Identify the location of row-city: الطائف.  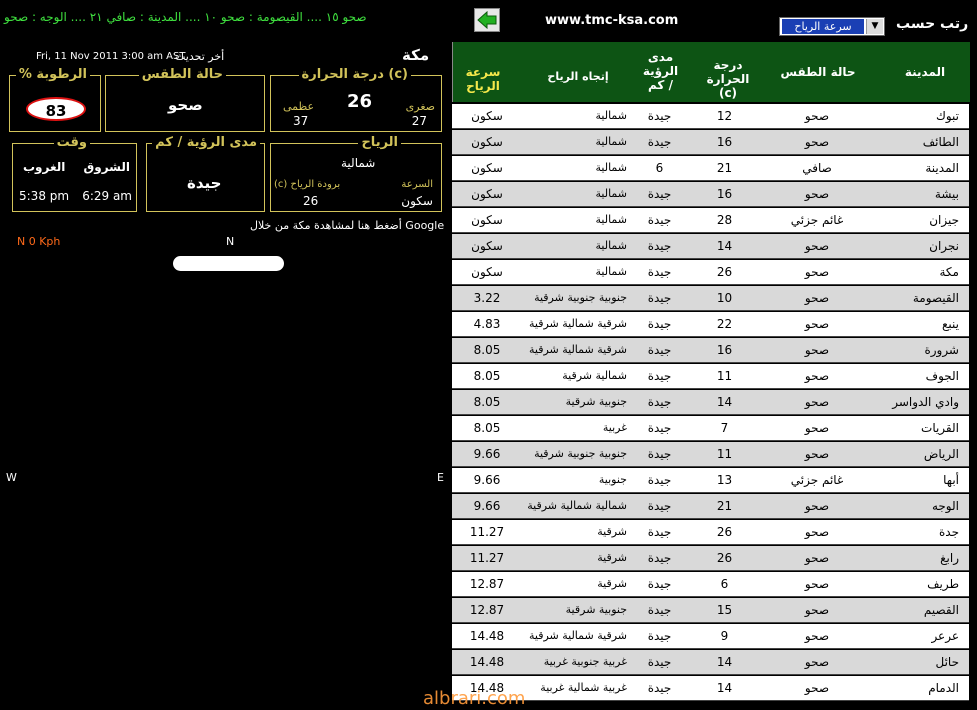
(940, 142).